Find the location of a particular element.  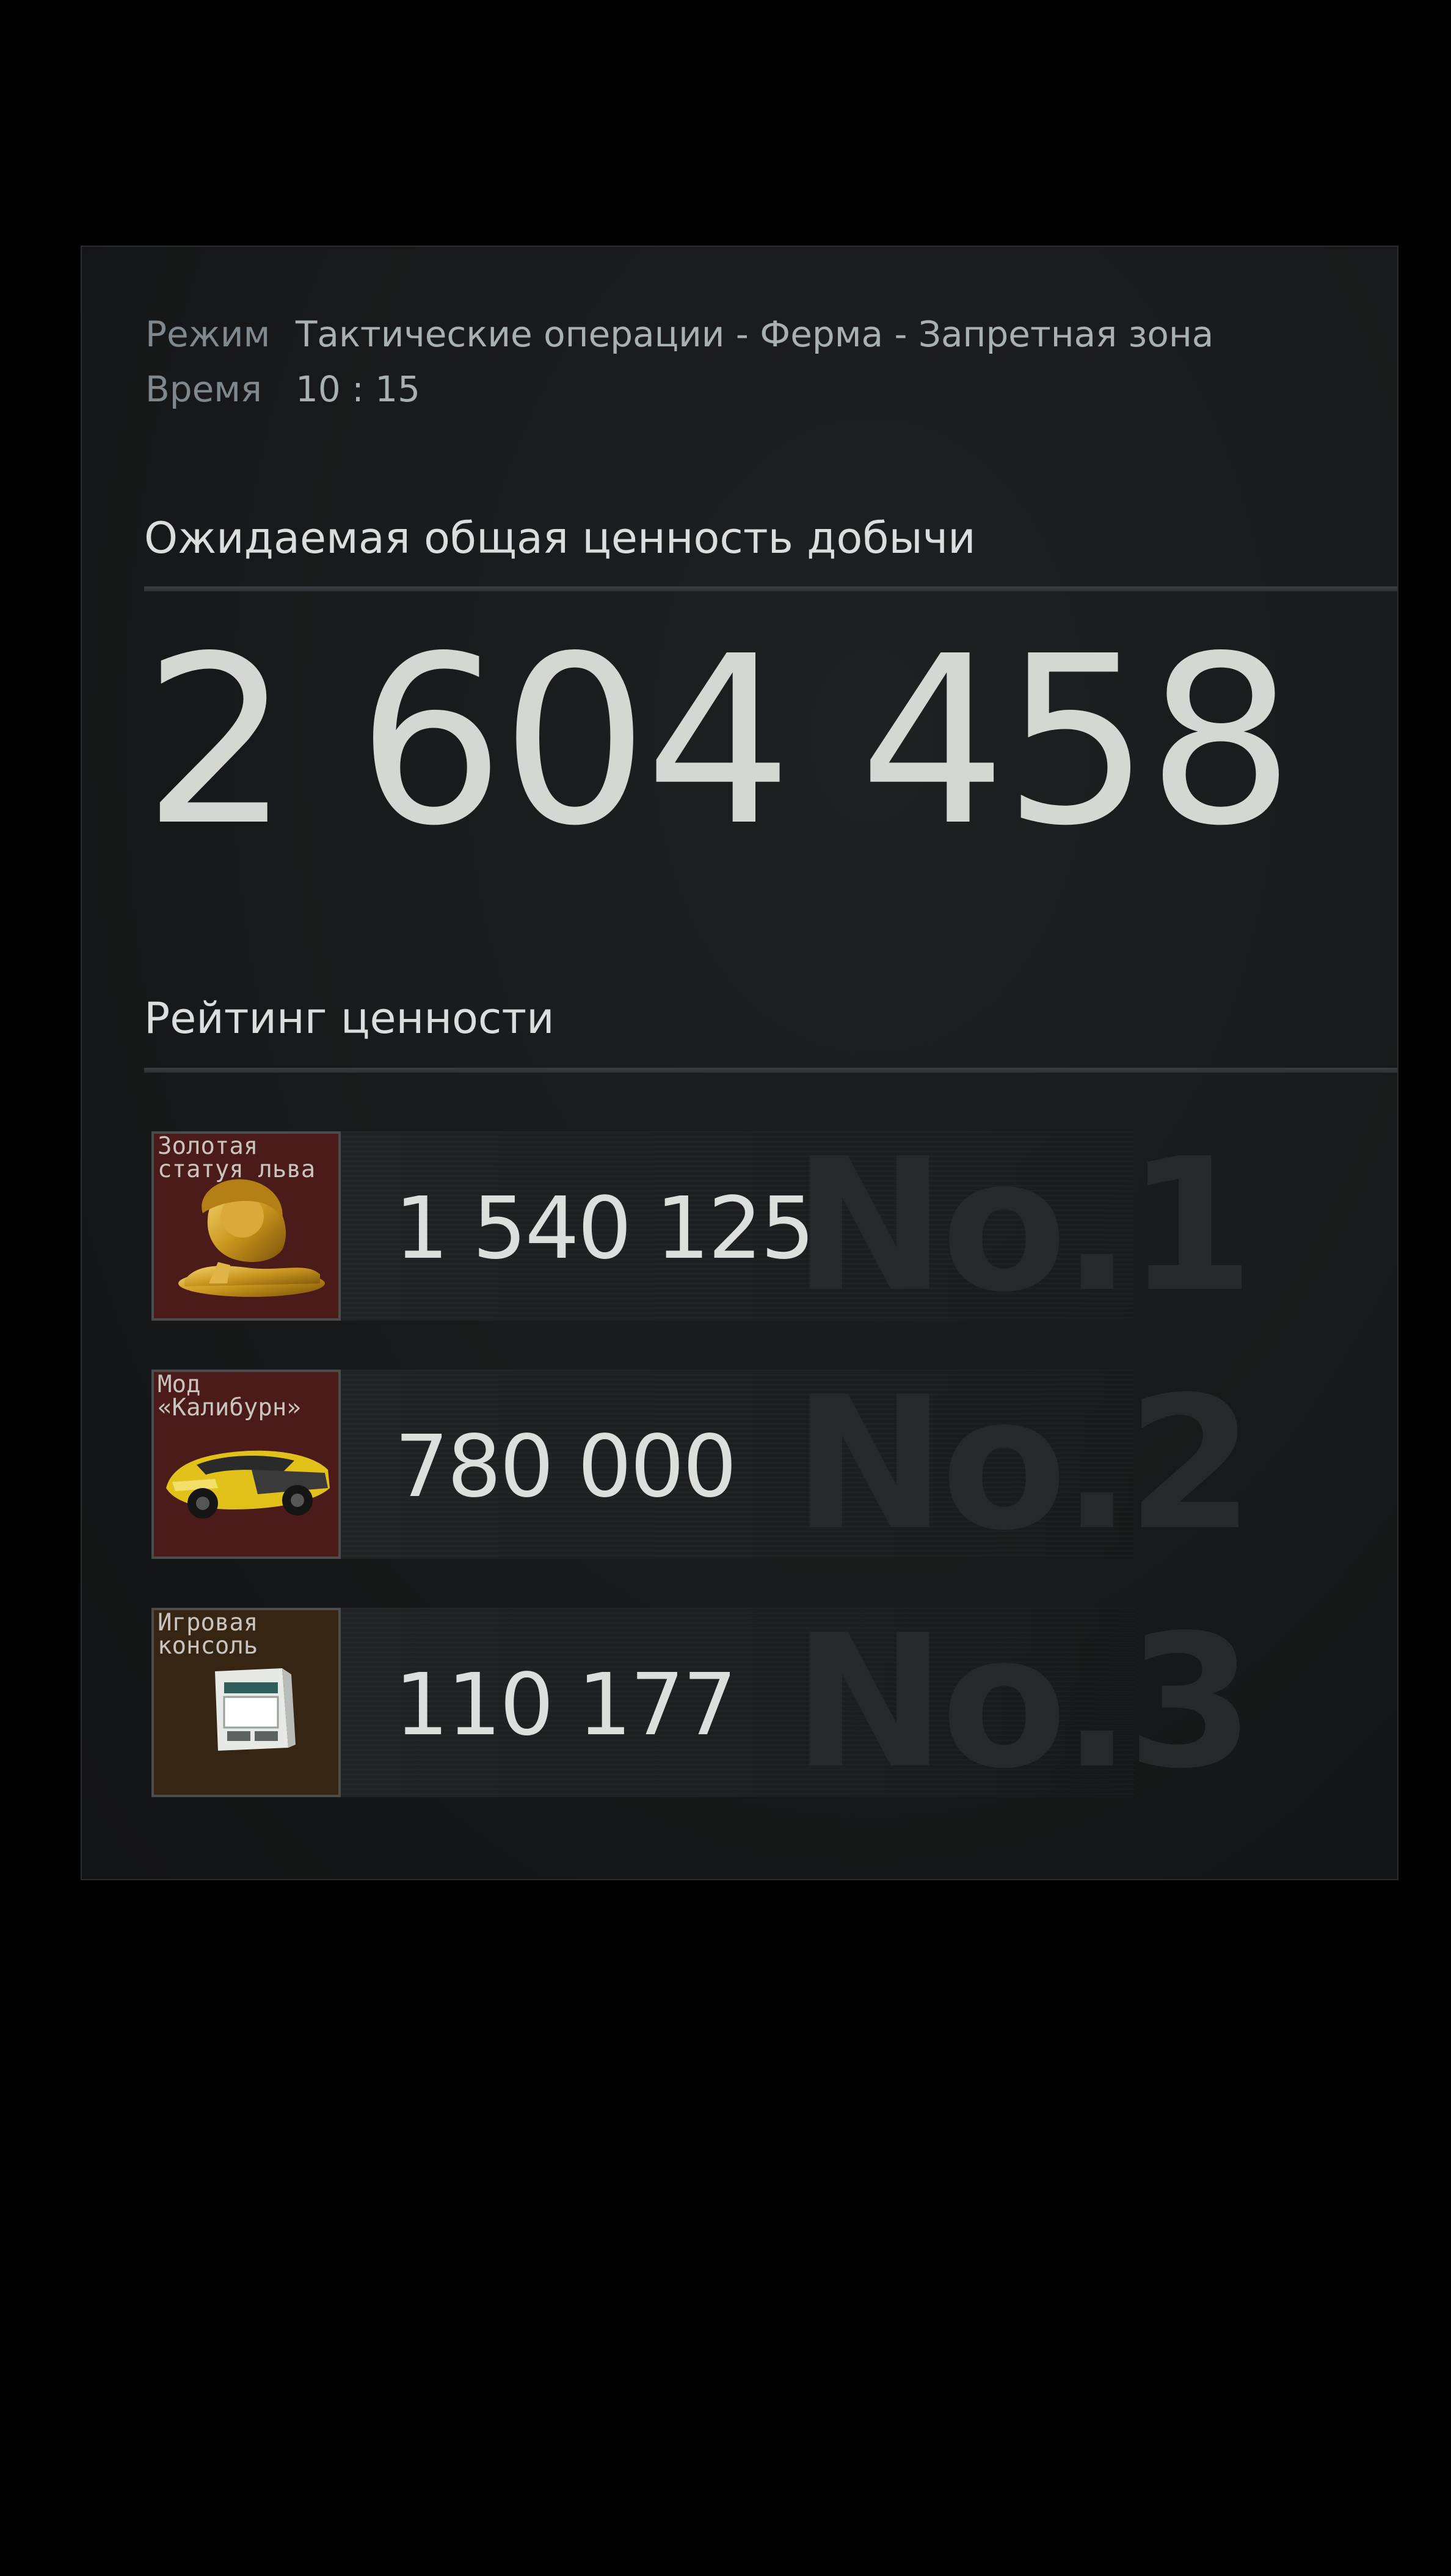

item-card-2: Мод «Калибурн» is located at coordinates (246, 1464).